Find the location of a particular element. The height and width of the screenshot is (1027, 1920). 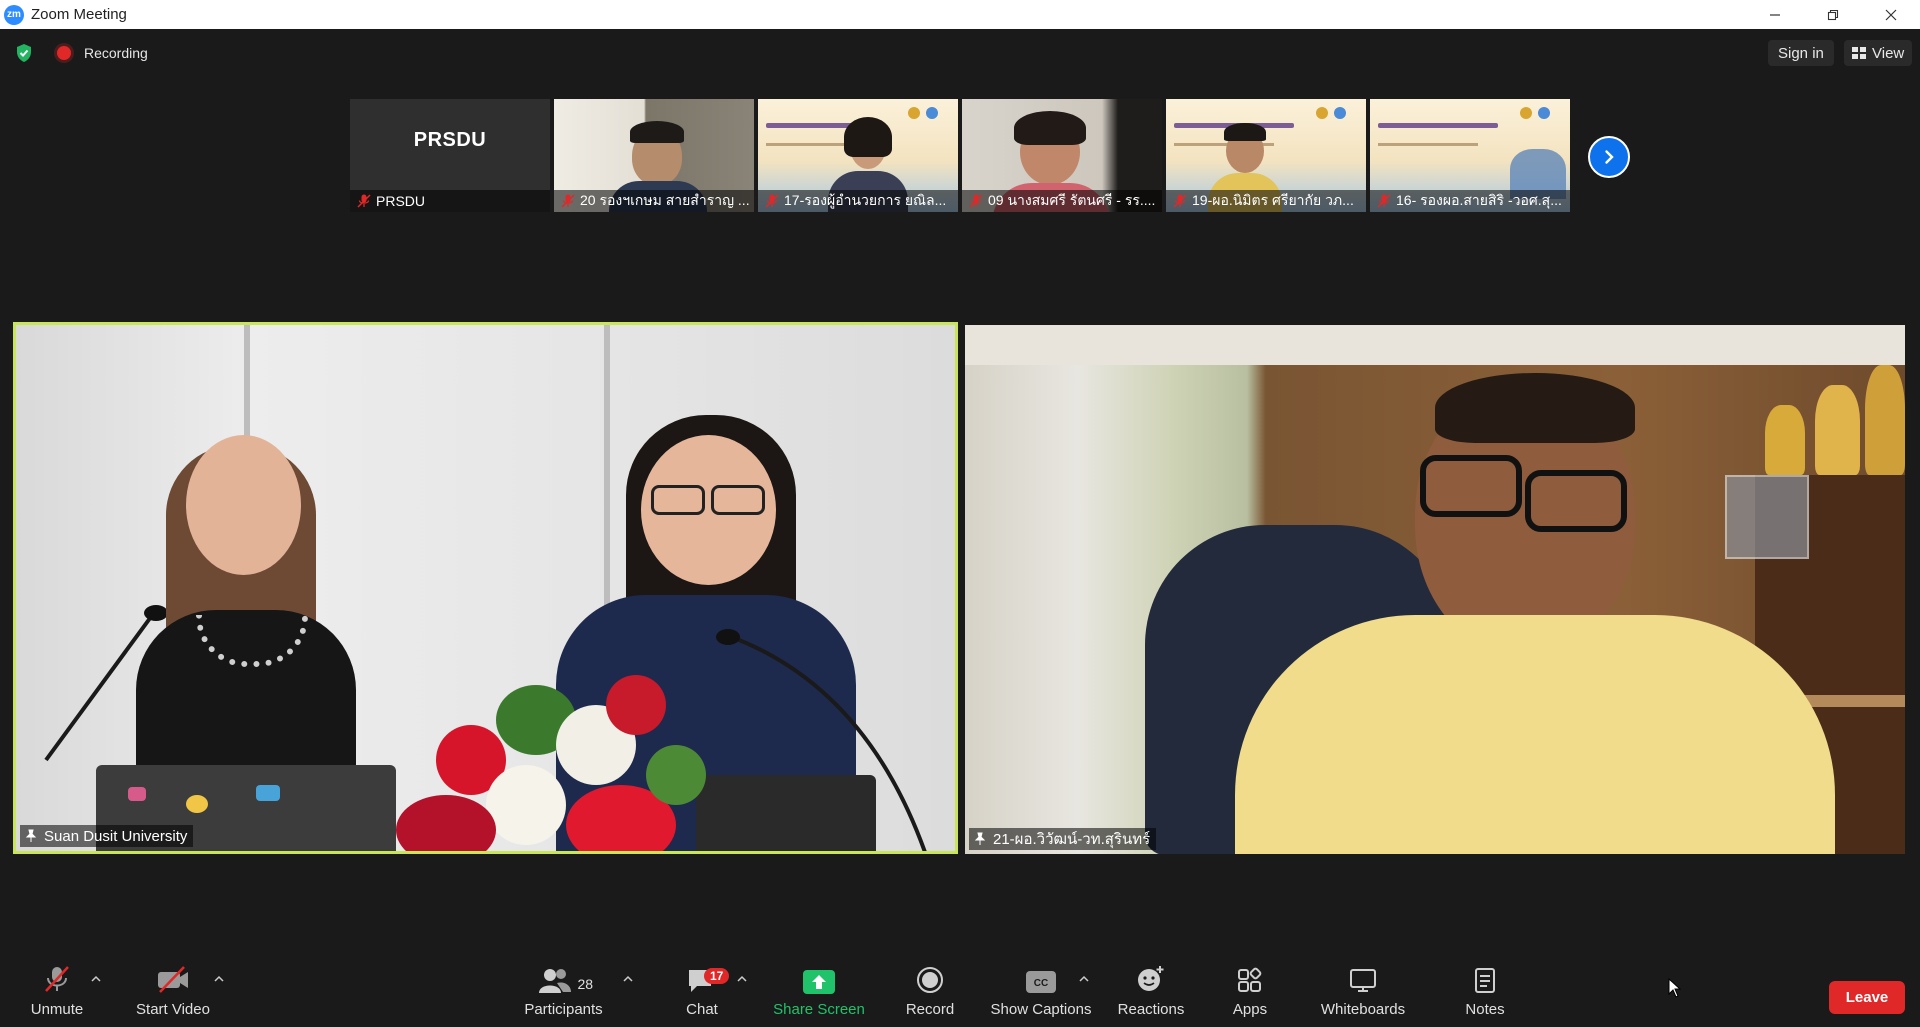

video-options-caret-icon is located at coordinates (219, 979).